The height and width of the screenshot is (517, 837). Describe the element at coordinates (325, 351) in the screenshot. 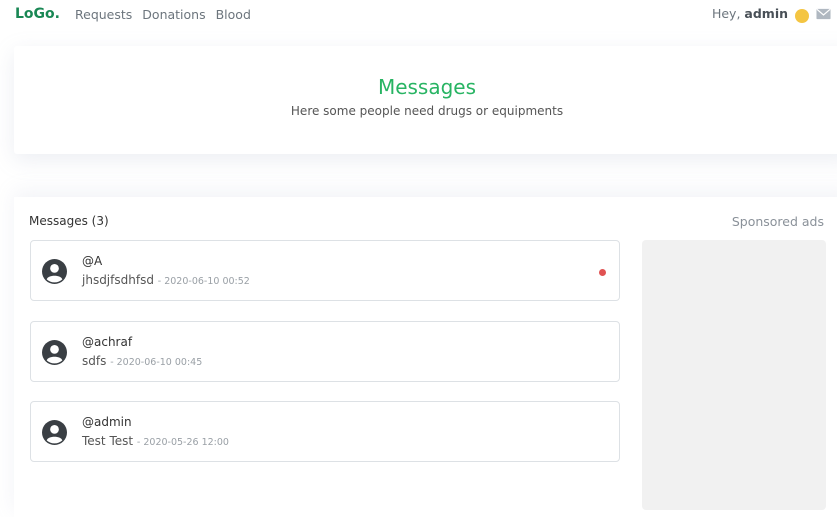

I see `message-item: @achraf sdfs - 2020-06-10 00:45` at that location.